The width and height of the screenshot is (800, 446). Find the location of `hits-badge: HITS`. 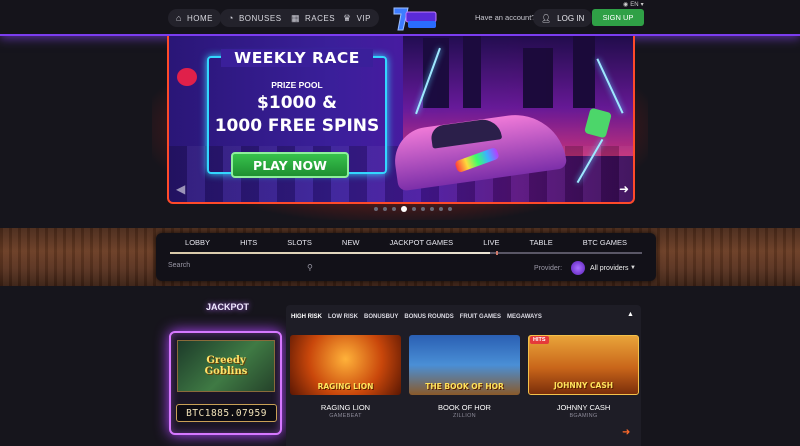

hits-badge: HITS is located at coordinates (539, 340).